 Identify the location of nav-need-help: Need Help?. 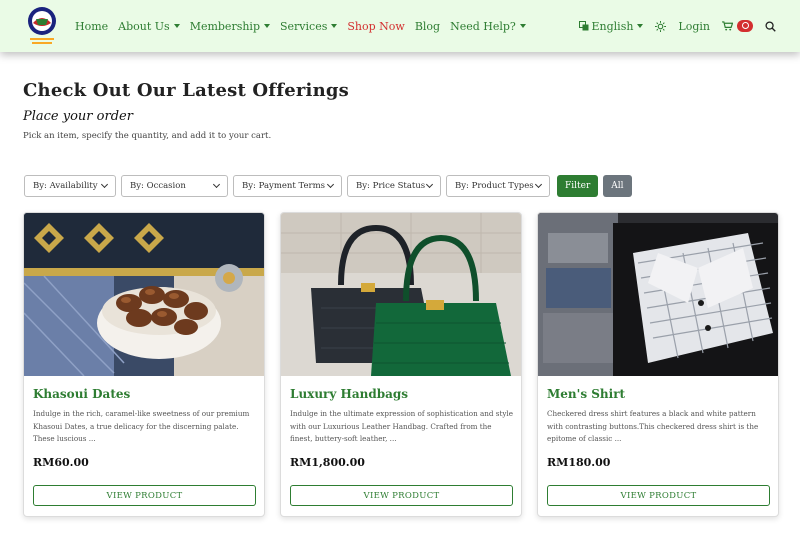
(488, 26).